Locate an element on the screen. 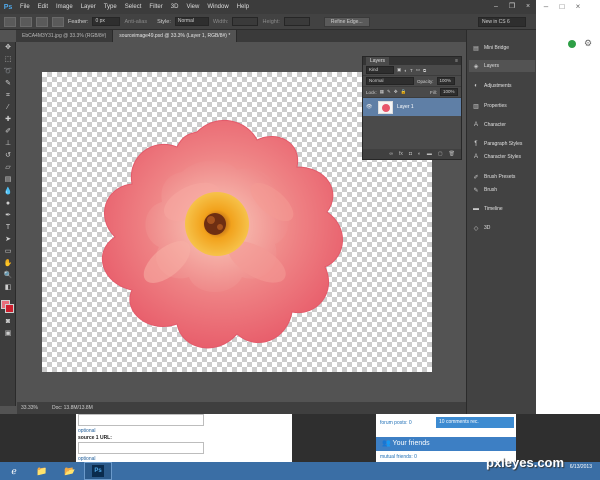  tab-document-1: EbCA4M3Y31.jpg @ 33.3% (RGB/8#) is located at coordinates (65, 36).